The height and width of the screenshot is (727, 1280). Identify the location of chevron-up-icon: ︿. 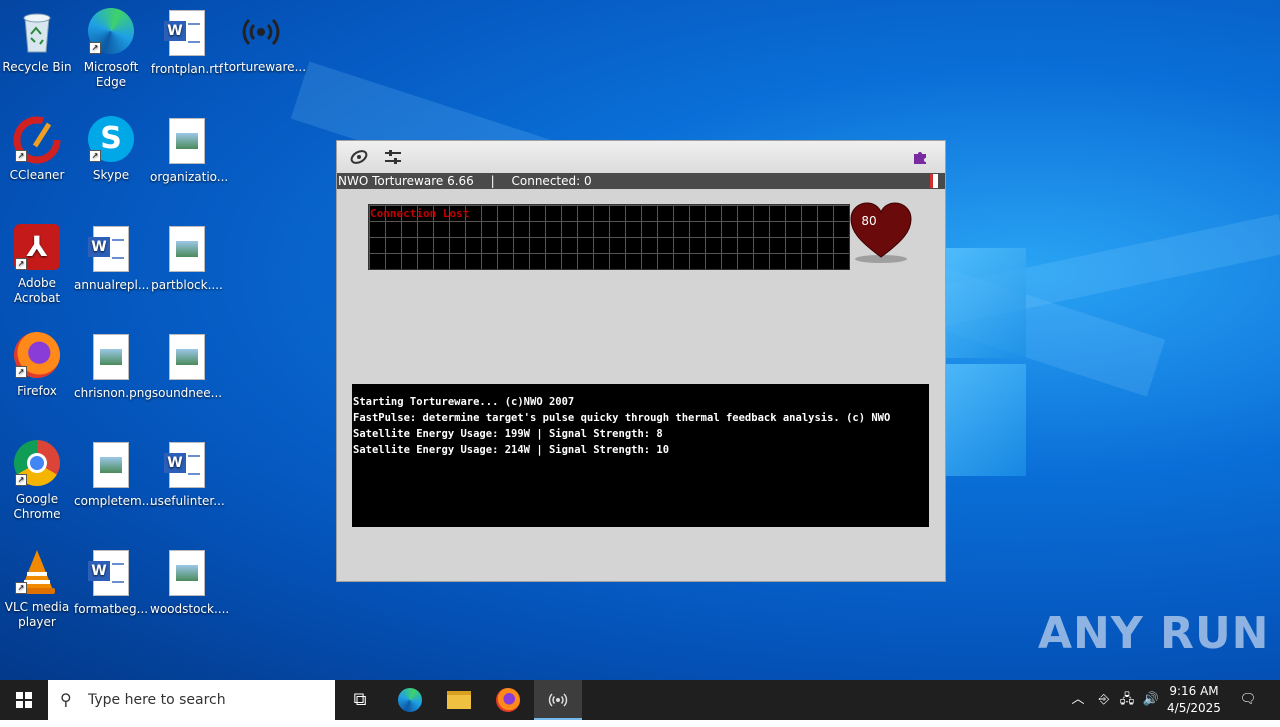
(1078, 699).